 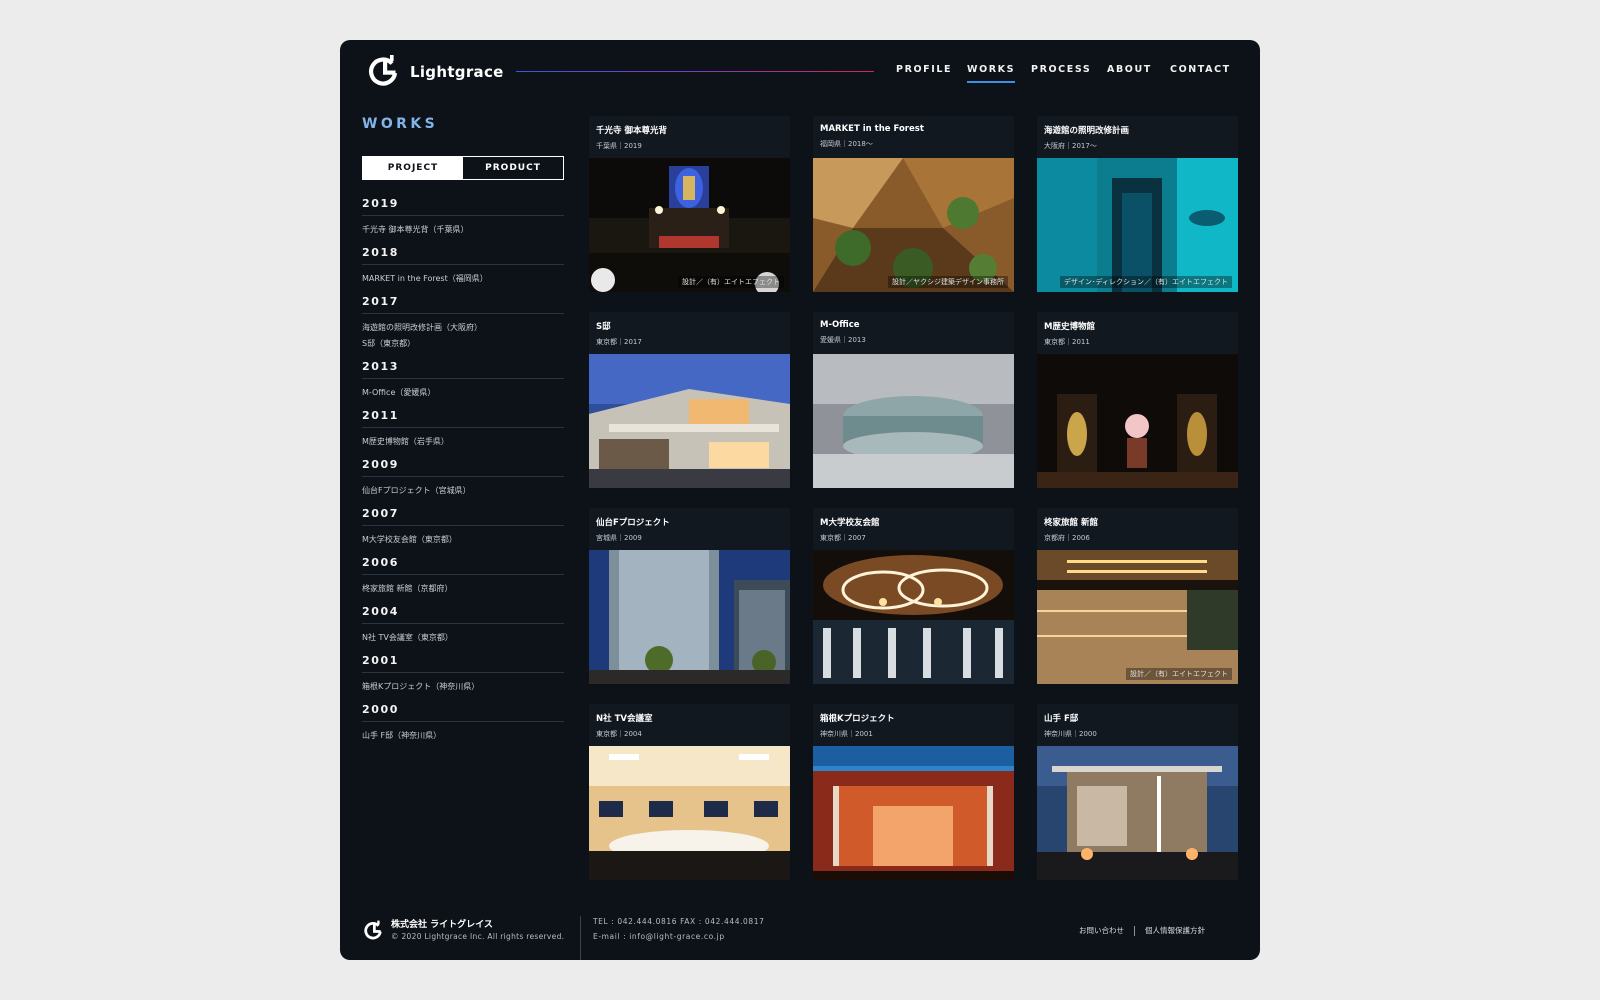 I want to click on year-group: 2001 箱根Kプロジェクト（神奈川県）, so click(x=463, y=674).